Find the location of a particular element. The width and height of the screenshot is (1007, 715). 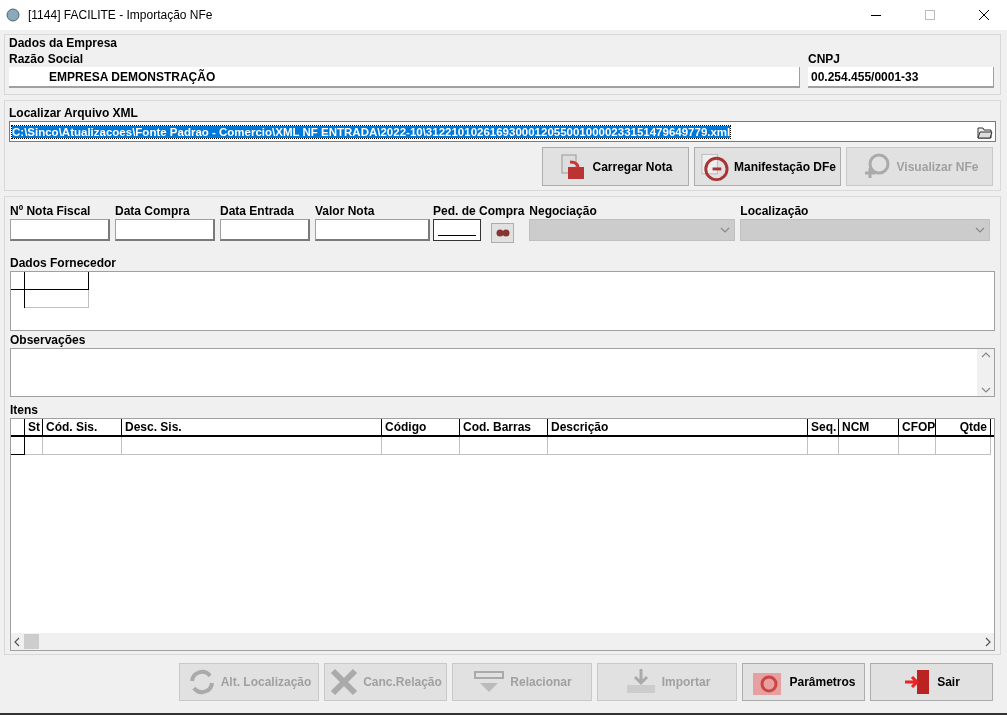

field-label: Valor Nota is located at coordinates (345, 211).